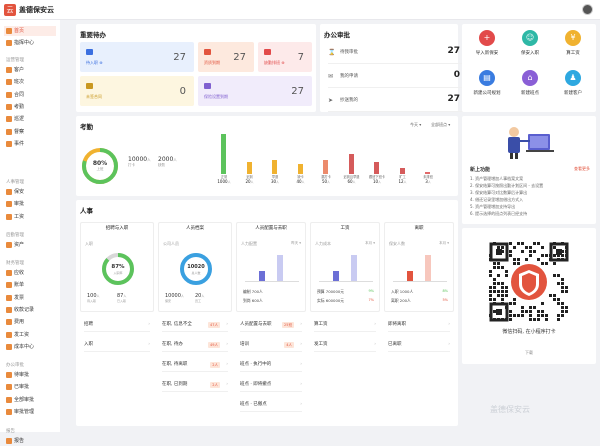 Image resolution: width=600 pixels, height=446 pixels. Describe the element at coordinates (345, 325) in the screenshot. I see `hr-list-row: 算工资 ›` at that location.